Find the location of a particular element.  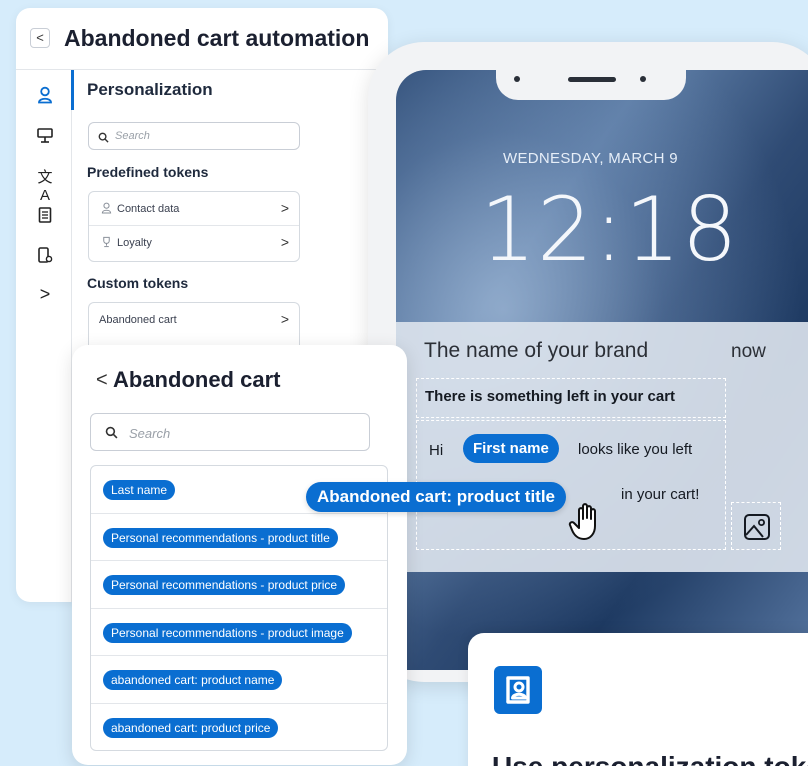

back-chevron-icon: < is located at coordinates (102, 380).